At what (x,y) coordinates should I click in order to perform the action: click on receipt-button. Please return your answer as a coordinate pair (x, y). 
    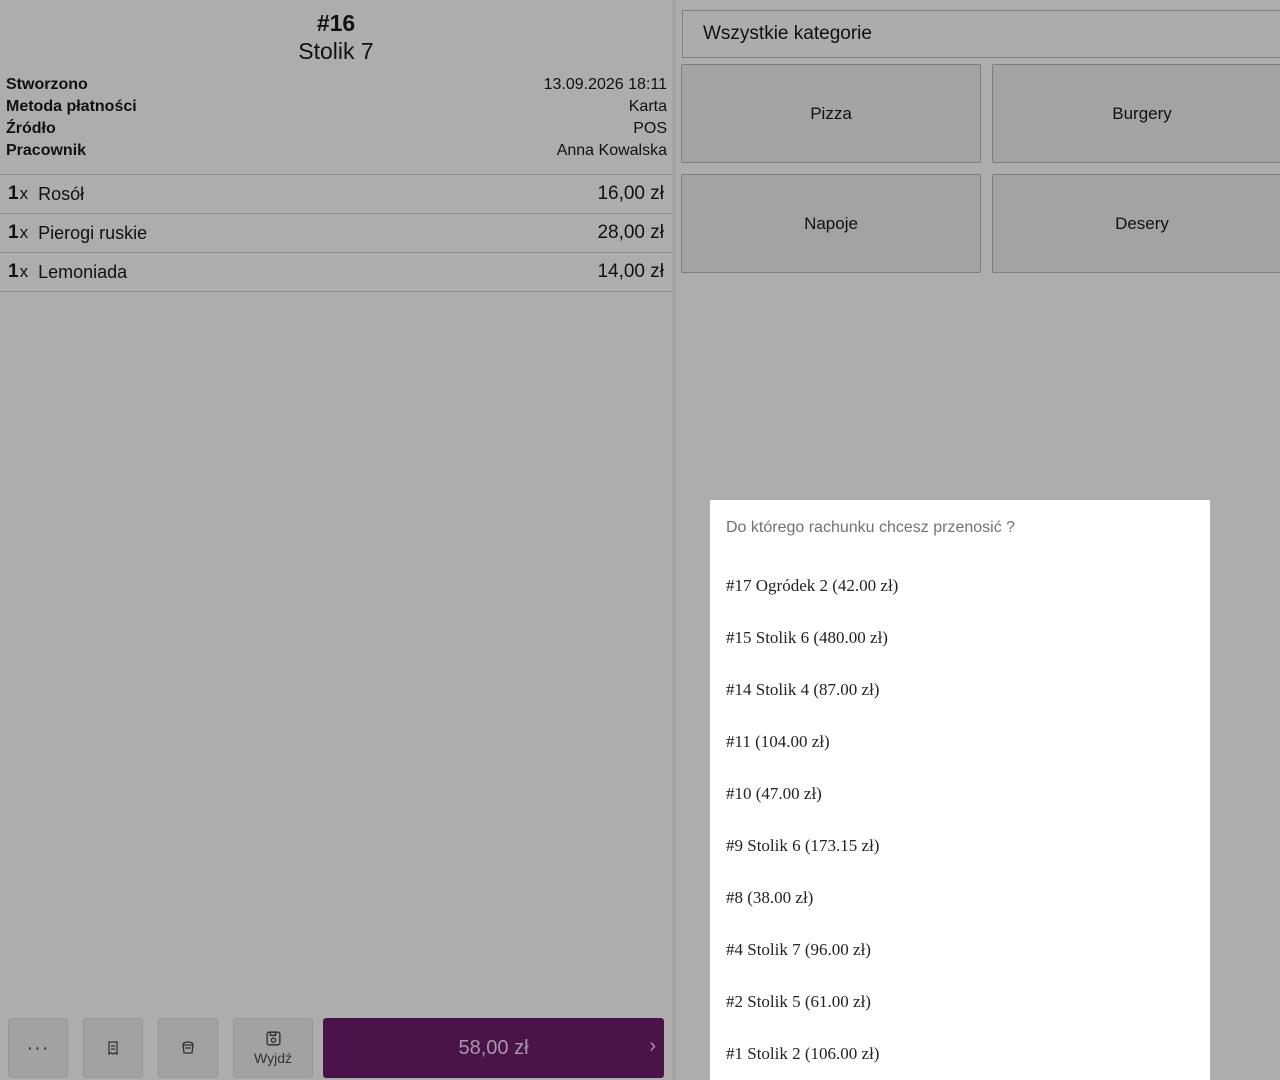
    Looking at the image, I should click on (113, 1048).